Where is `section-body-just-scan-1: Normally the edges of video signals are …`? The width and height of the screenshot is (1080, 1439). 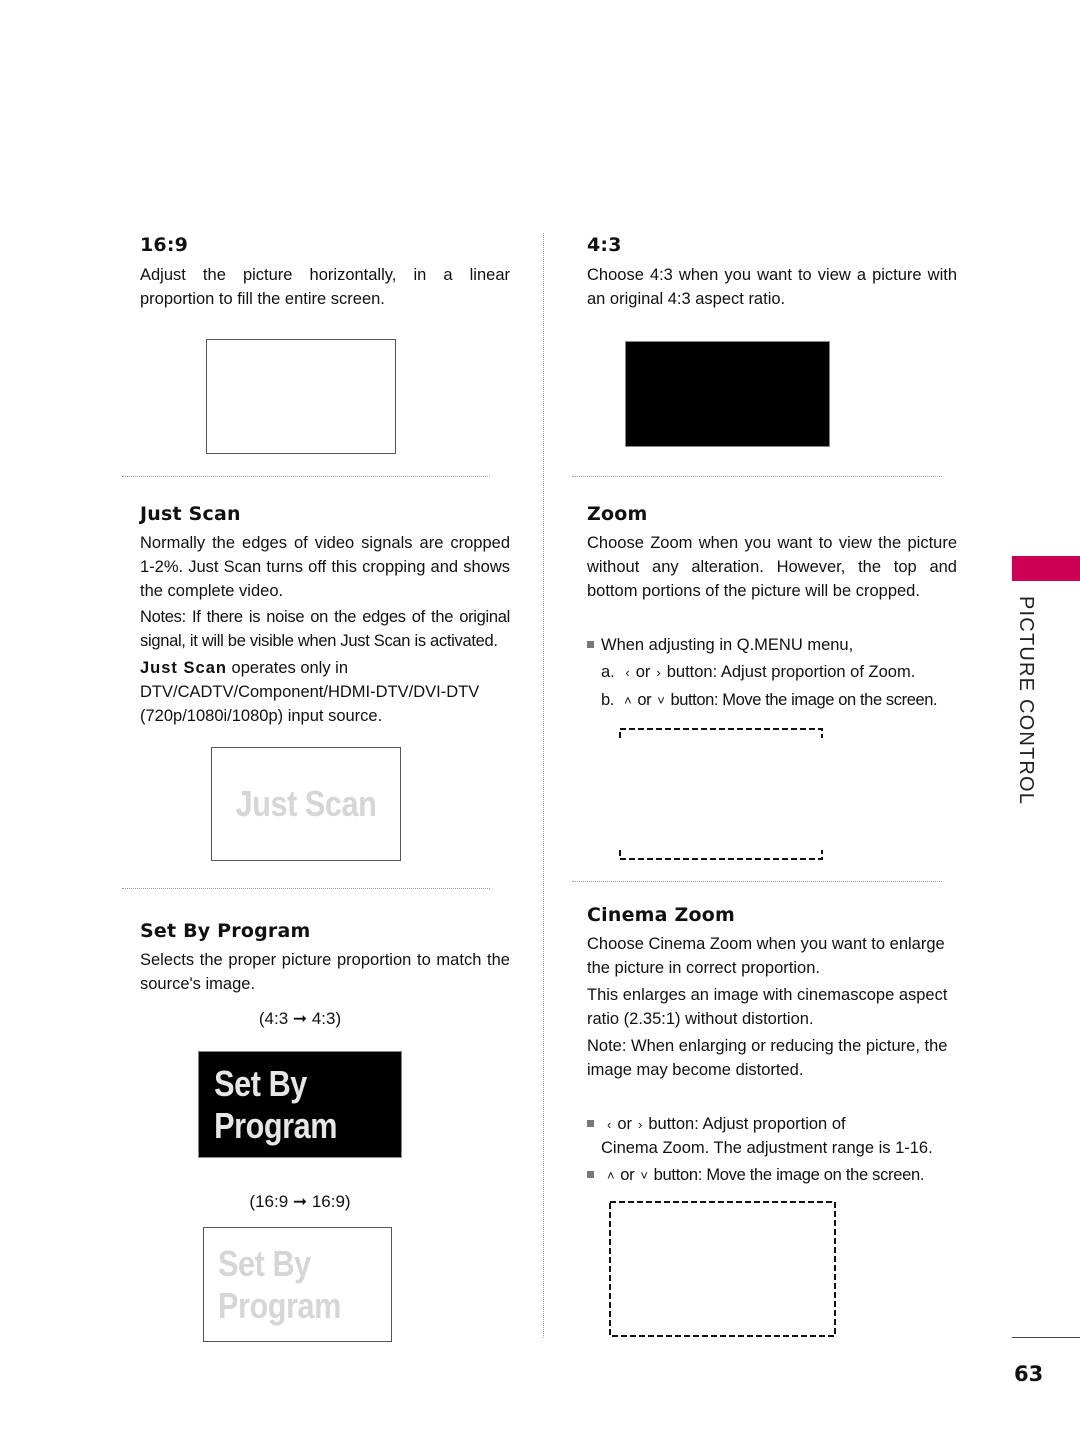
section-body-just-scan-1: Normally the edges of video signals are … is located at coordinates (325, 567).